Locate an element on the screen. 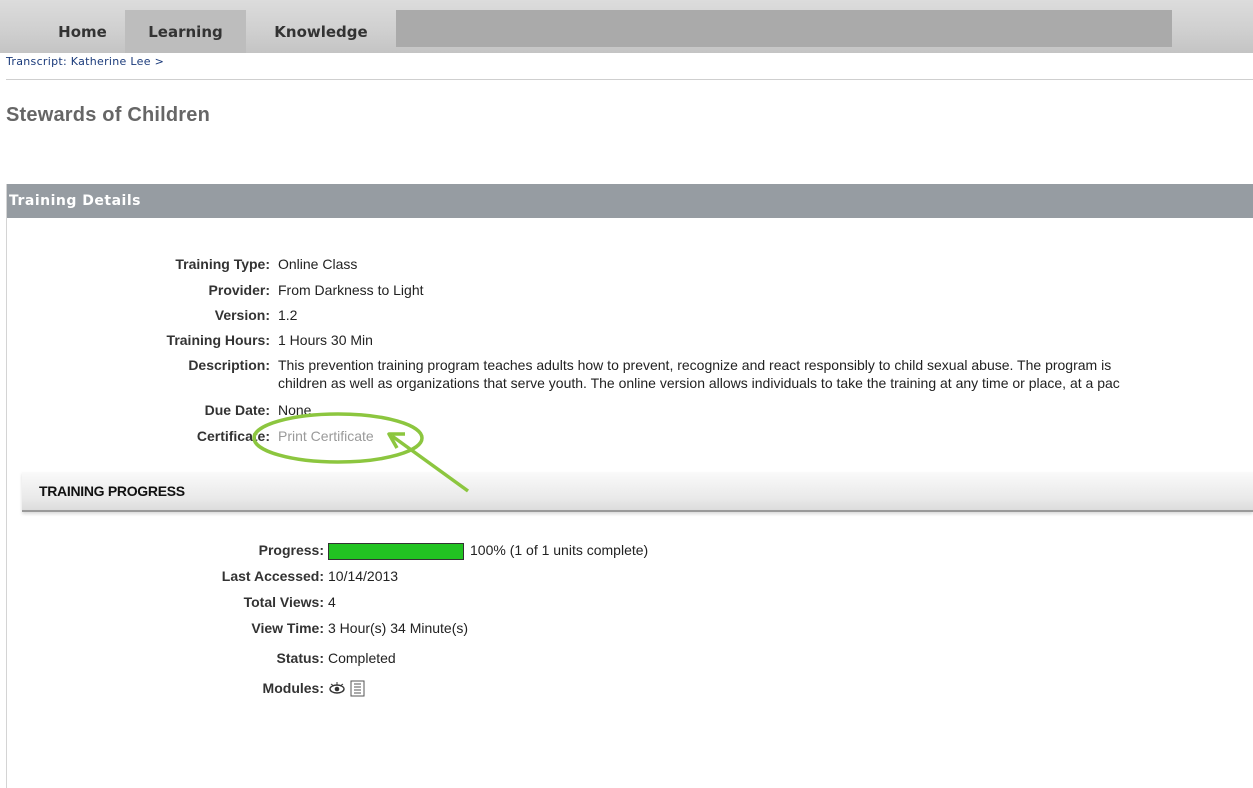  progress-label: Modules: is located at coordinates (293, 688).